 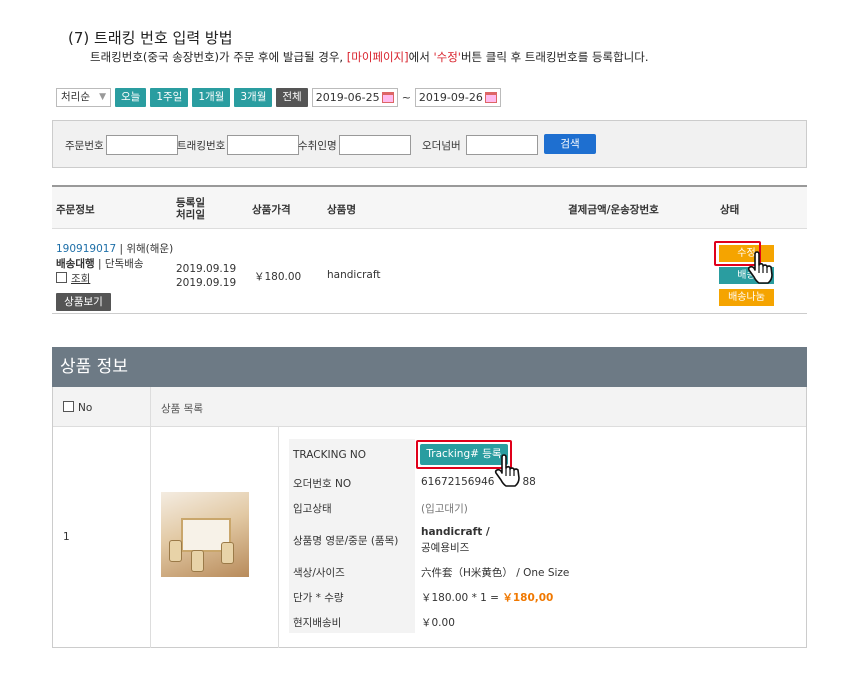 I want to click on shipping-line: 배송대행 | 단독배송, so click(x=100, y=263).